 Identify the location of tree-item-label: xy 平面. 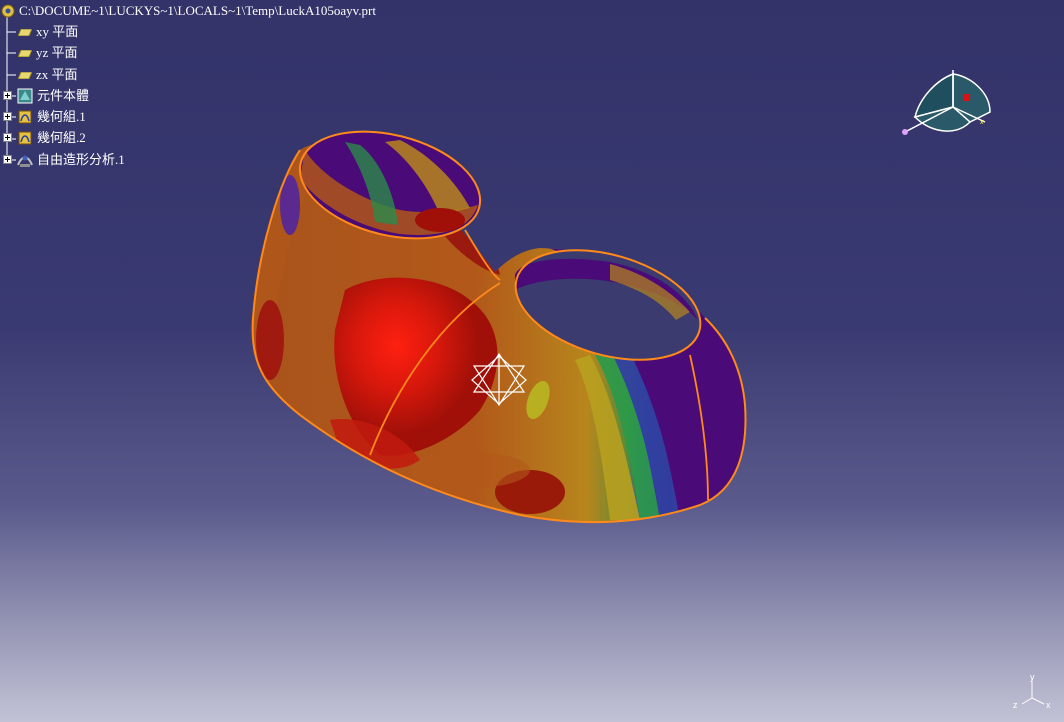
(57, 31).